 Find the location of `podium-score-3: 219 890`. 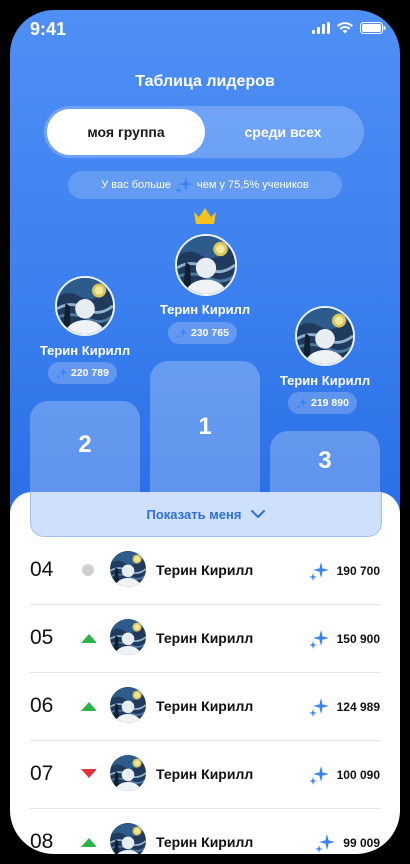

podium-score-3: 219 890 is located at coordinates (322, 403).